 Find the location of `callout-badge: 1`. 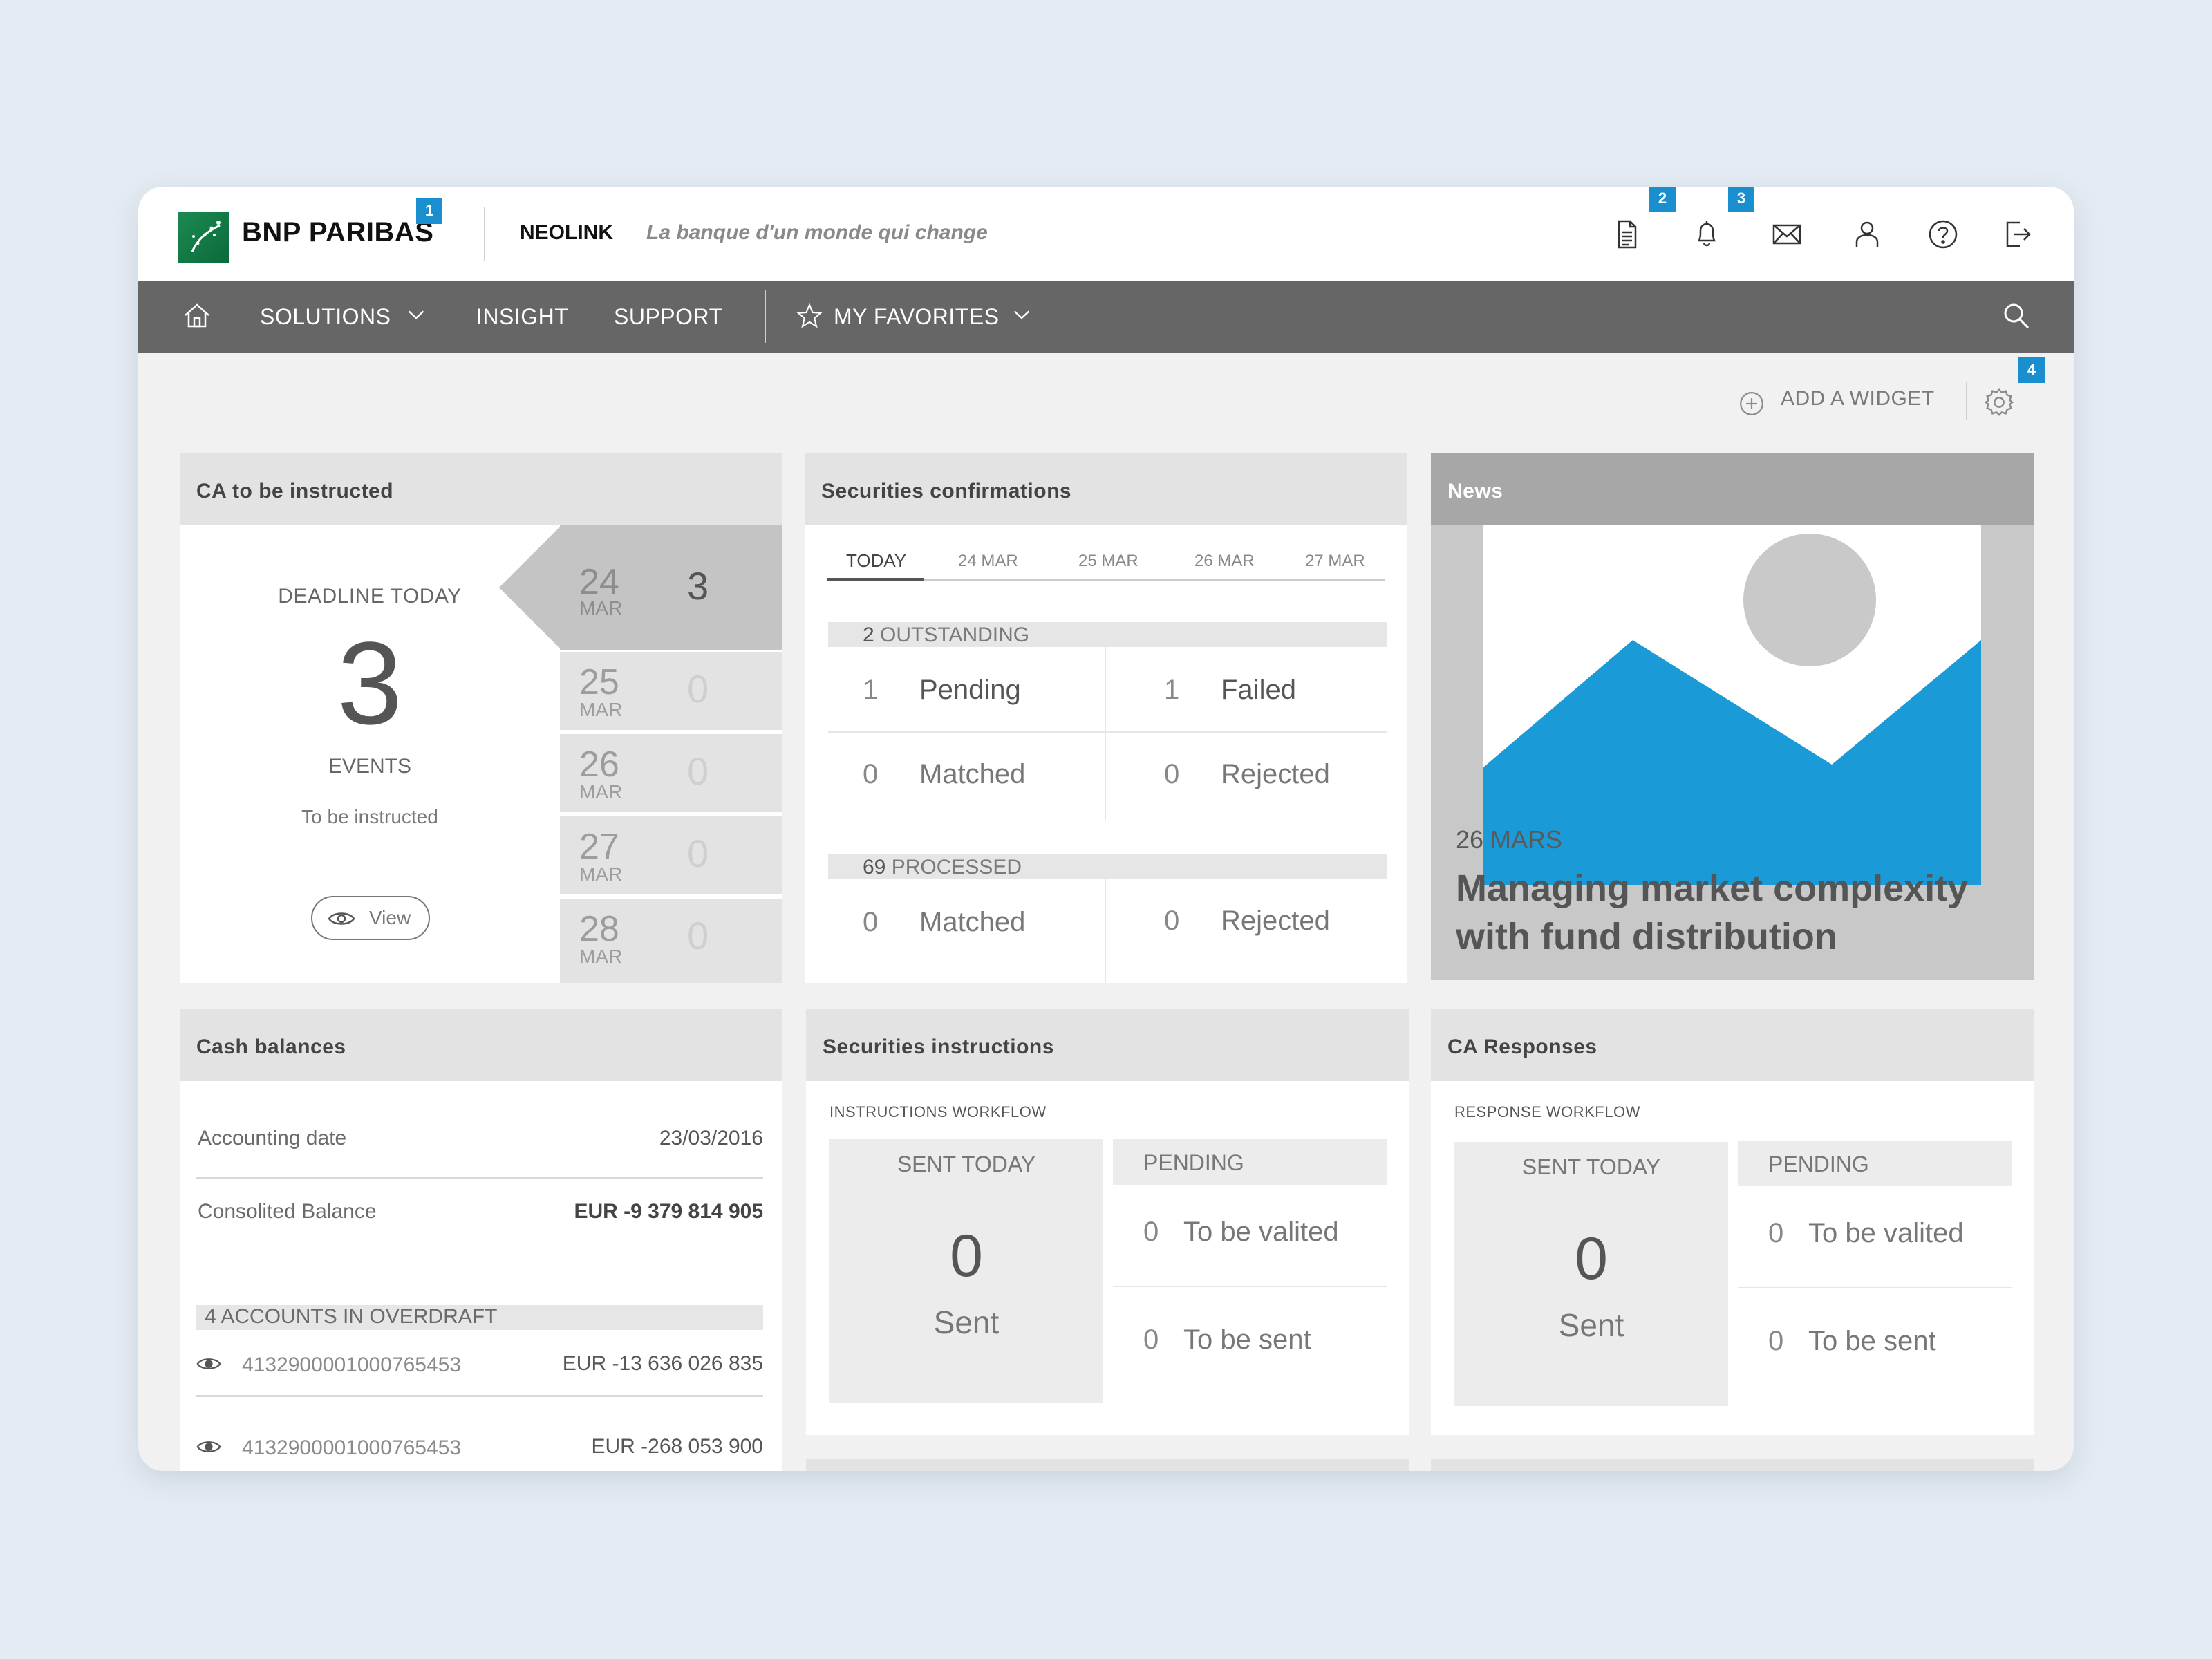

callout-badge: 1 is located at coordinates (429, 211).